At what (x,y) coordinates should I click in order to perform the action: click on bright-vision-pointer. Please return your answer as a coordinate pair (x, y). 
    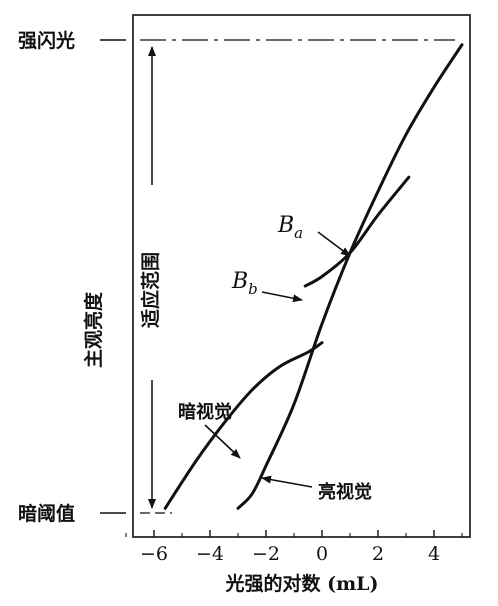
    Looking at the image, I should click on (287, 481).